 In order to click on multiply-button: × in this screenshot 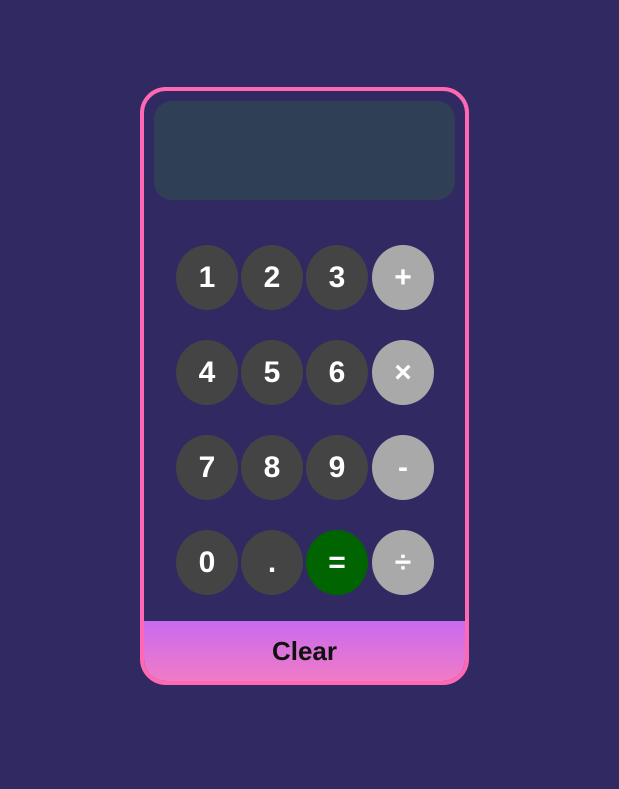, I will do `click(403, 372)`.